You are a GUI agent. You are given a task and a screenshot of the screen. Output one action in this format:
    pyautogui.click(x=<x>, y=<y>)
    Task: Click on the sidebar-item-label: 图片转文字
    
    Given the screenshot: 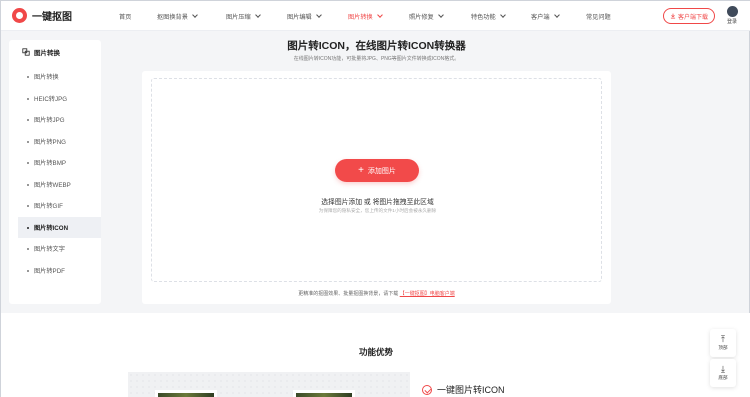 What is the action you would take?
    pyautogui.click(x=49, y=250)
    